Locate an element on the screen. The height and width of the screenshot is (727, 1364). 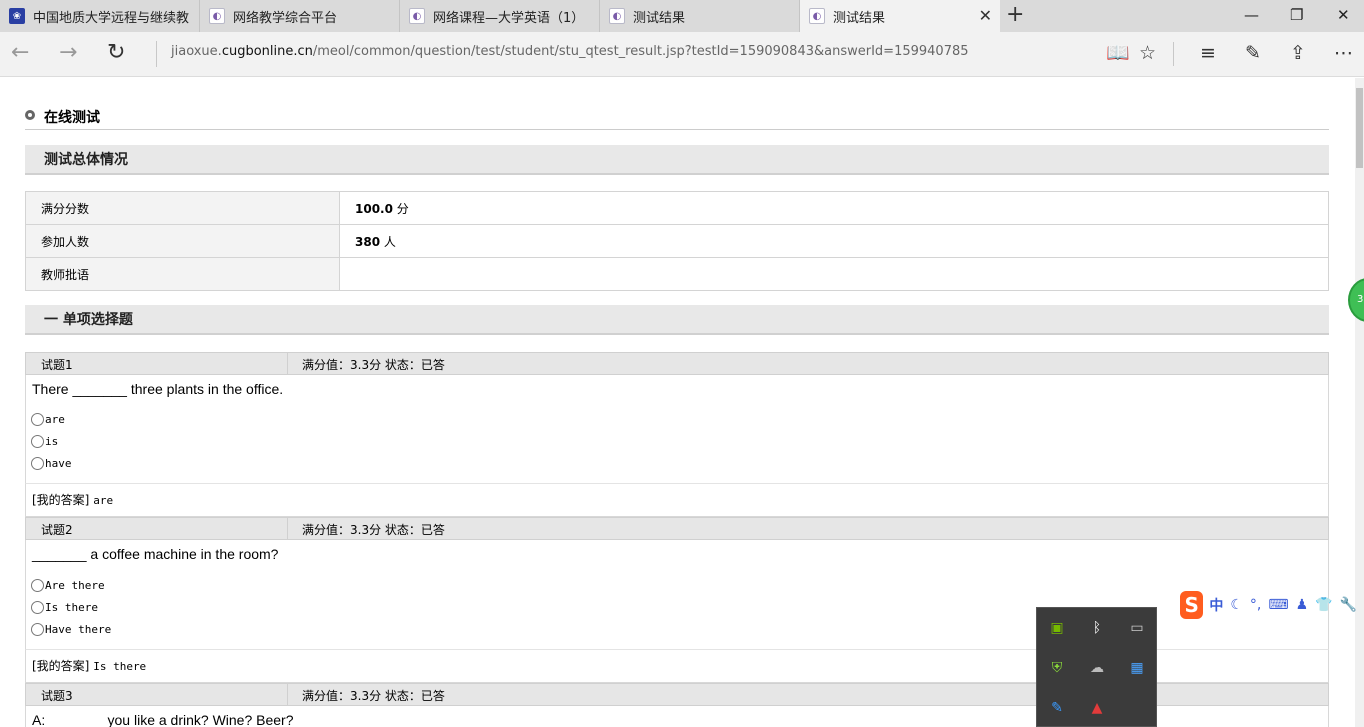
ime-toolbar: S 中 ☾ °, ⌨ ♟ 👕 🔧 is located at coordinates (1272, 605).